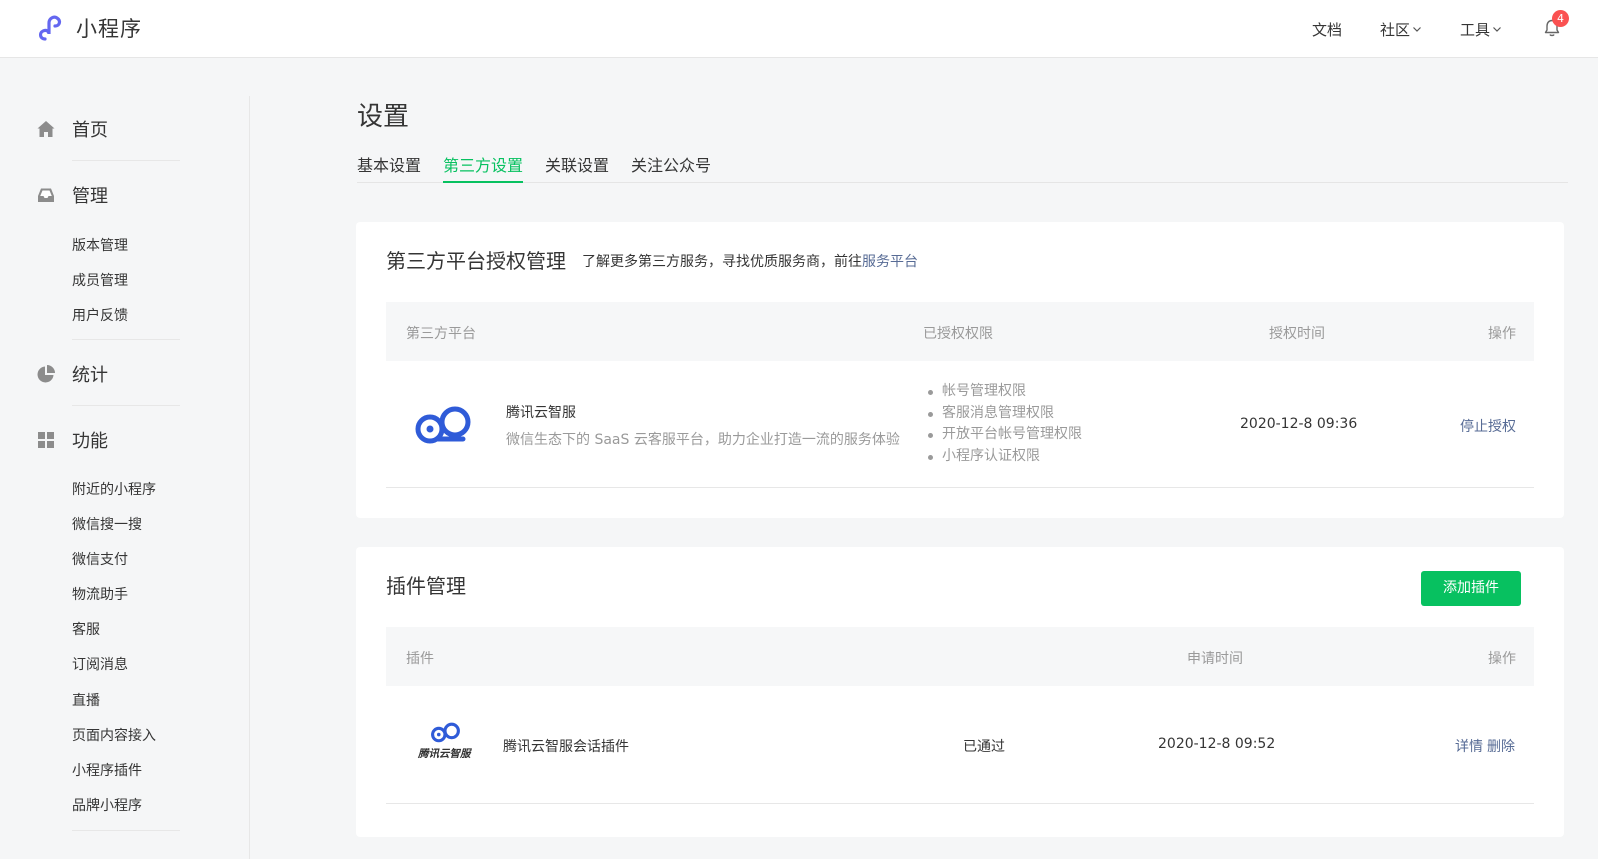 Image resolution: width=1598 pixels, height=859 pixels. I want to click on logo-text: 小程序, so click(109, 29).